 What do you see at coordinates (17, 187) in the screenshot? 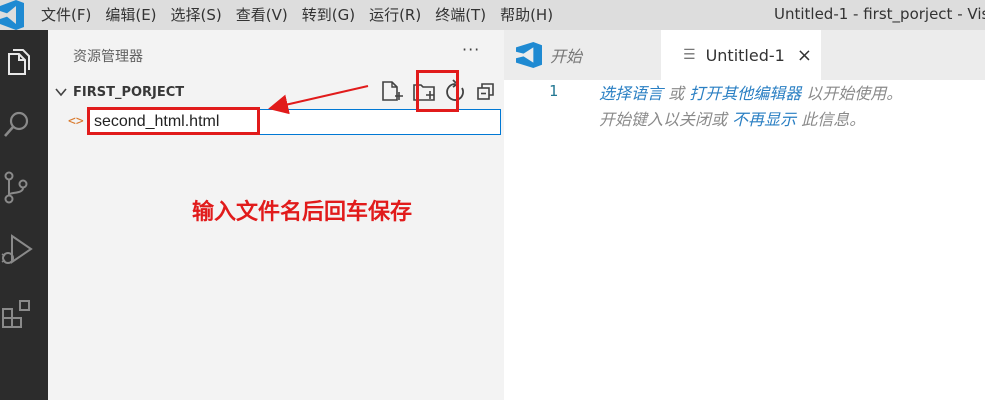
I see `source-control-icon` at bounding box center [17, 187].